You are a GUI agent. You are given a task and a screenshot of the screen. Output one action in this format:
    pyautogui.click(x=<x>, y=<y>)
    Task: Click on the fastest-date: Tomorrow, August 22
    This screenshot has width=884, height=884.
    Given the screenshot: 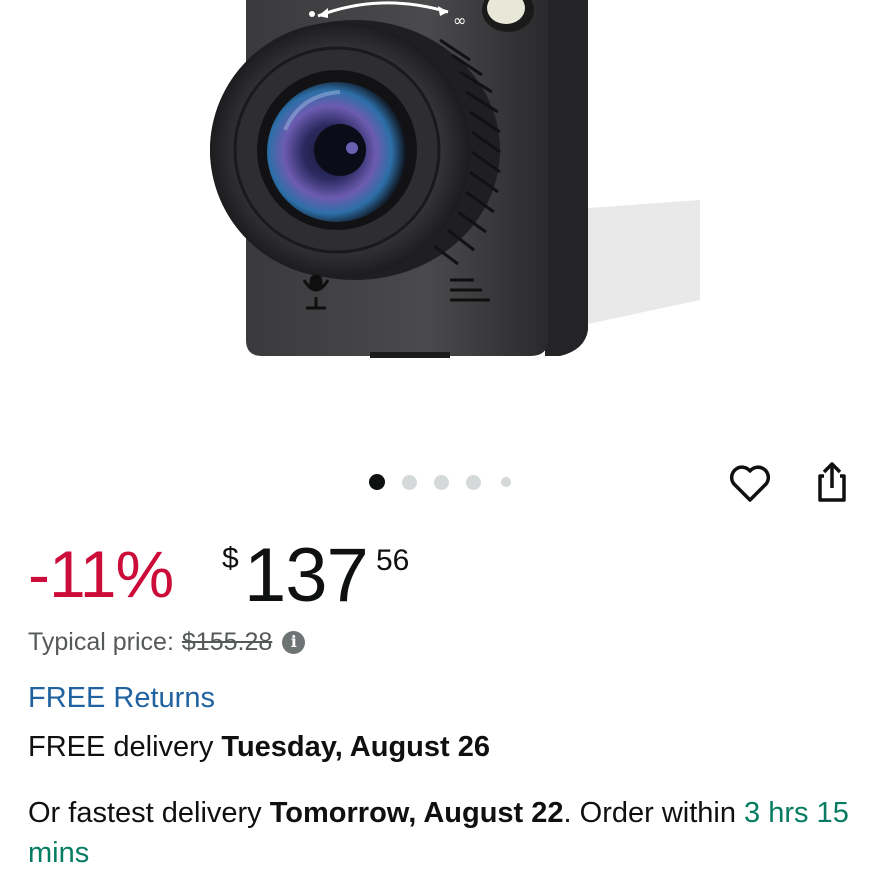 What is the action you would take?
    pyautogui.click(x=416, y=813)
    